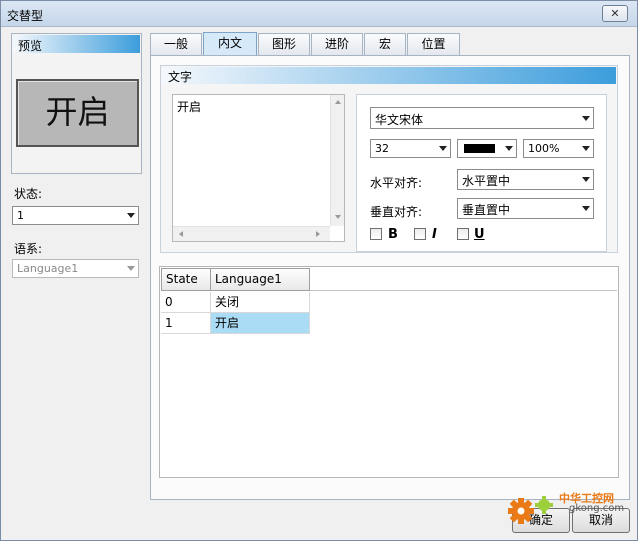 The width and height of the screenshot is (638, 541). I want to click on table-cell: 0, so click(186, 302).